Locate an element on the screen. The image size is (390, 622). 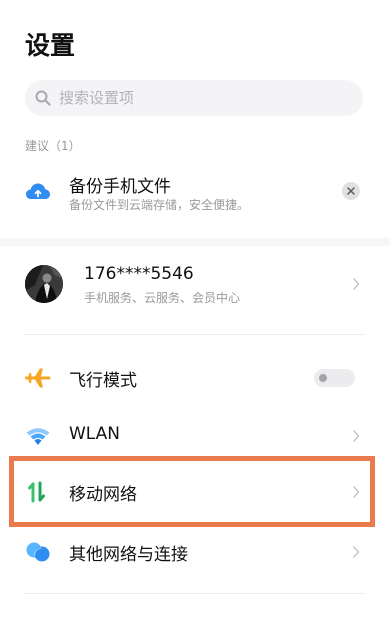
airplane-icon is located at coordinates (38, 378).